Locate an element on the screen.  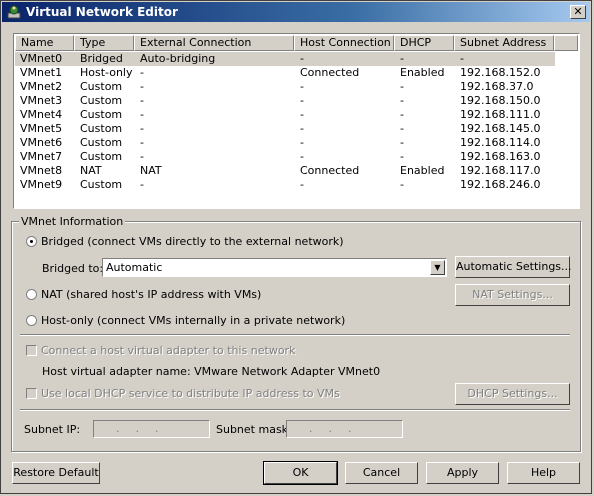
table-cell: Bridged is located at coordinates (101, 58).